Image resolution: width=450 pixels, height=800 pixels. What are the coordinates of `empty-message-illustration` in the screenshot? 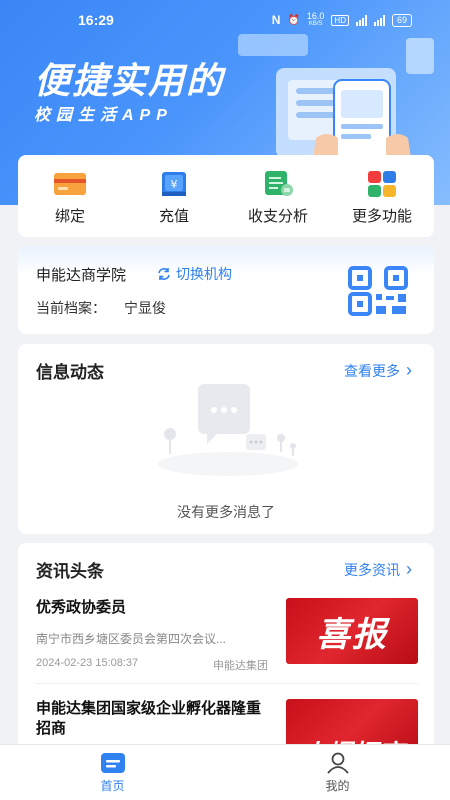 It's located at (228, 430).